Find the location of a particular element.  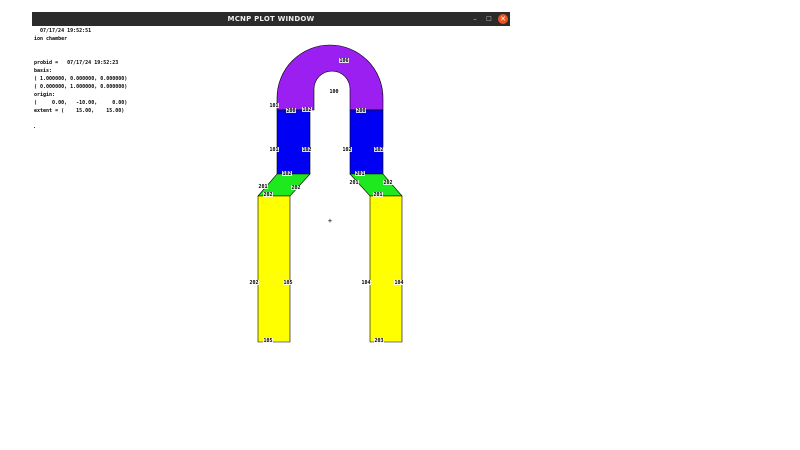

minimize-button: – is located at coordinates (475, 19).